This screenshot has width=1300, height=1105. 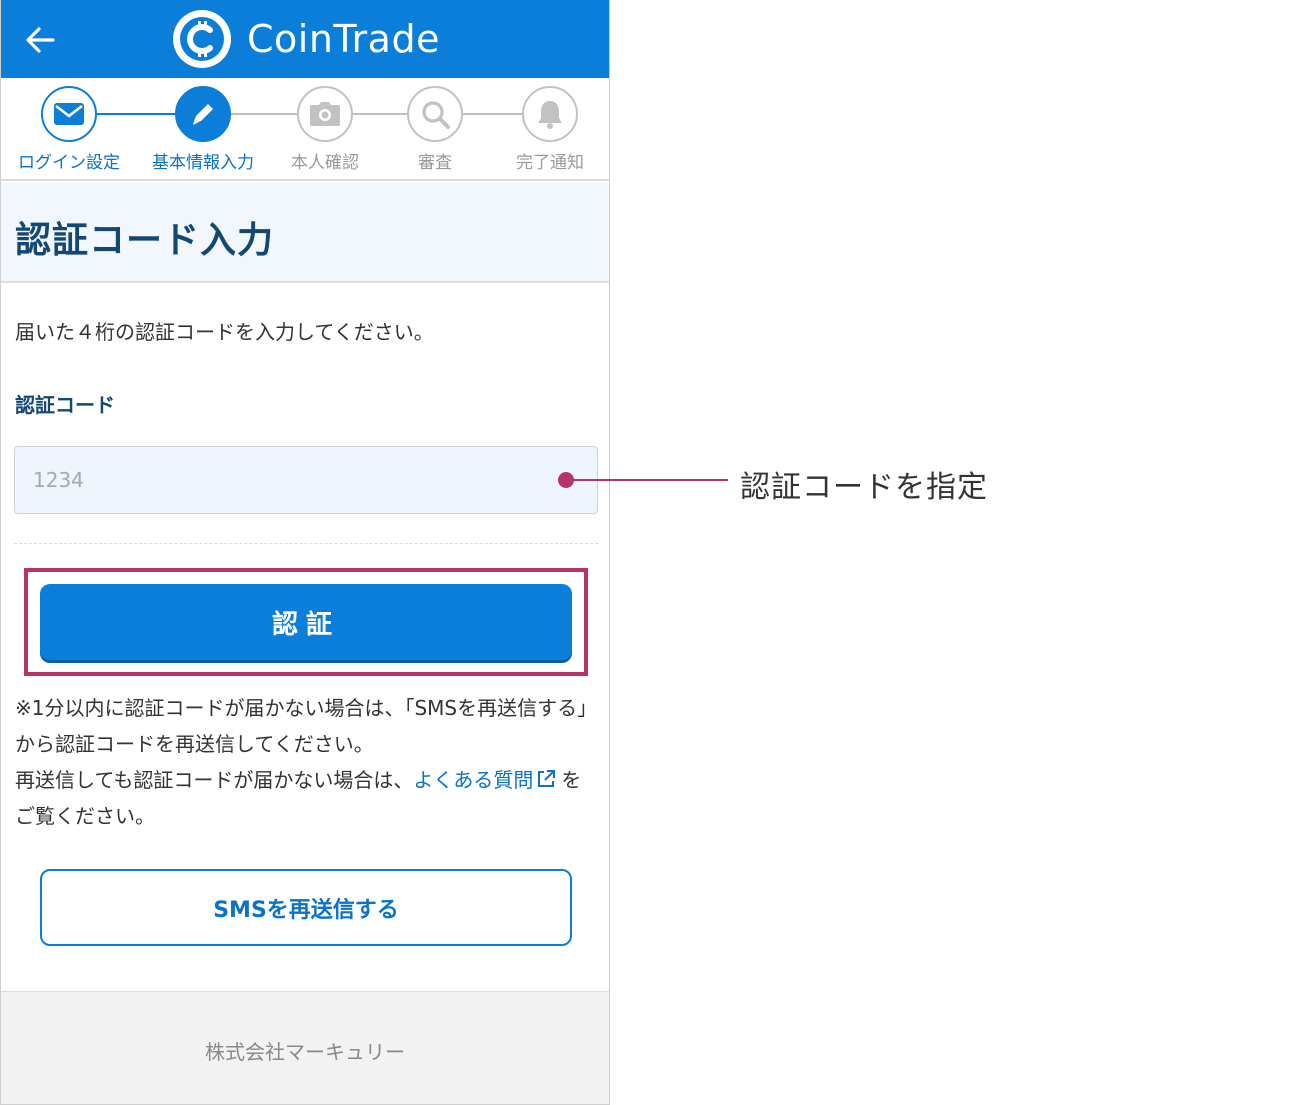 I want to click on magnifier-icon, so click(x=436, y=115).